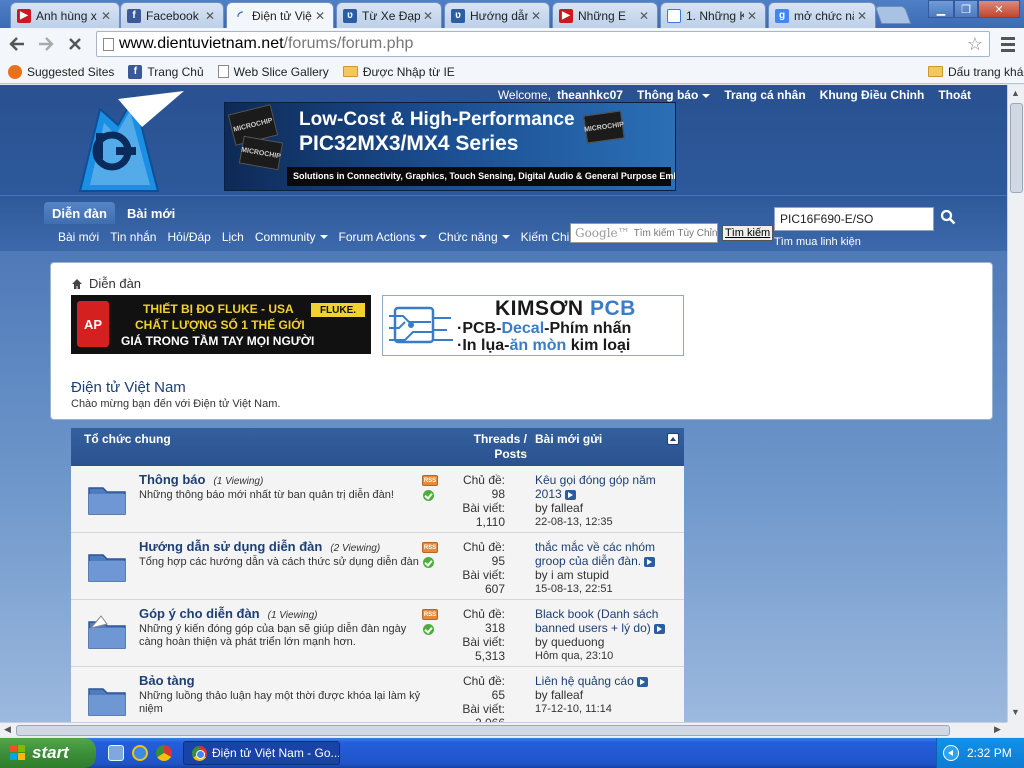 This screenshot has width=1024, height=768. What do you see at coordinates (228, 613) in the screenshot?
I see `forum-title: Góp ý cho diễn đàn (1 Viewing)` at bounding box center [228, 613].